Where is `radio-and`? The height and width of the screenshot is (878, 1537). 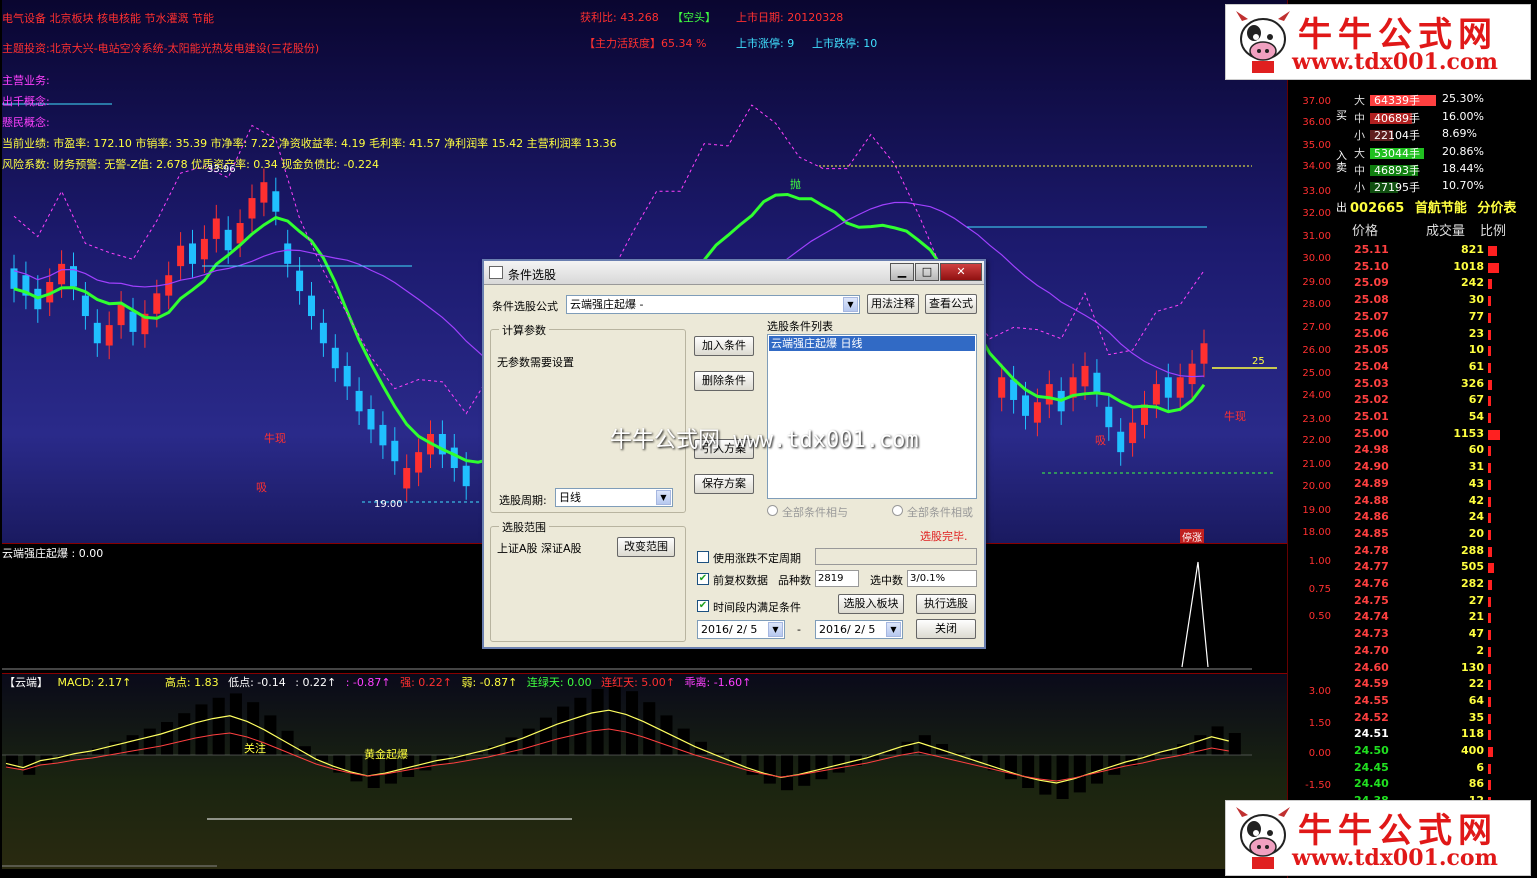
radio-and is located at coordinates (772, 510).